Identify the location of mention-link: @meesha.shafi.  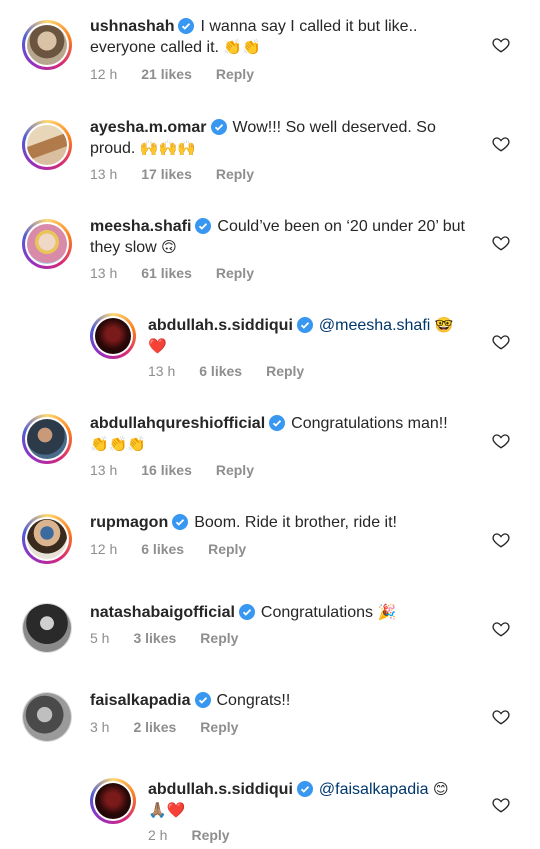
(374, 325).